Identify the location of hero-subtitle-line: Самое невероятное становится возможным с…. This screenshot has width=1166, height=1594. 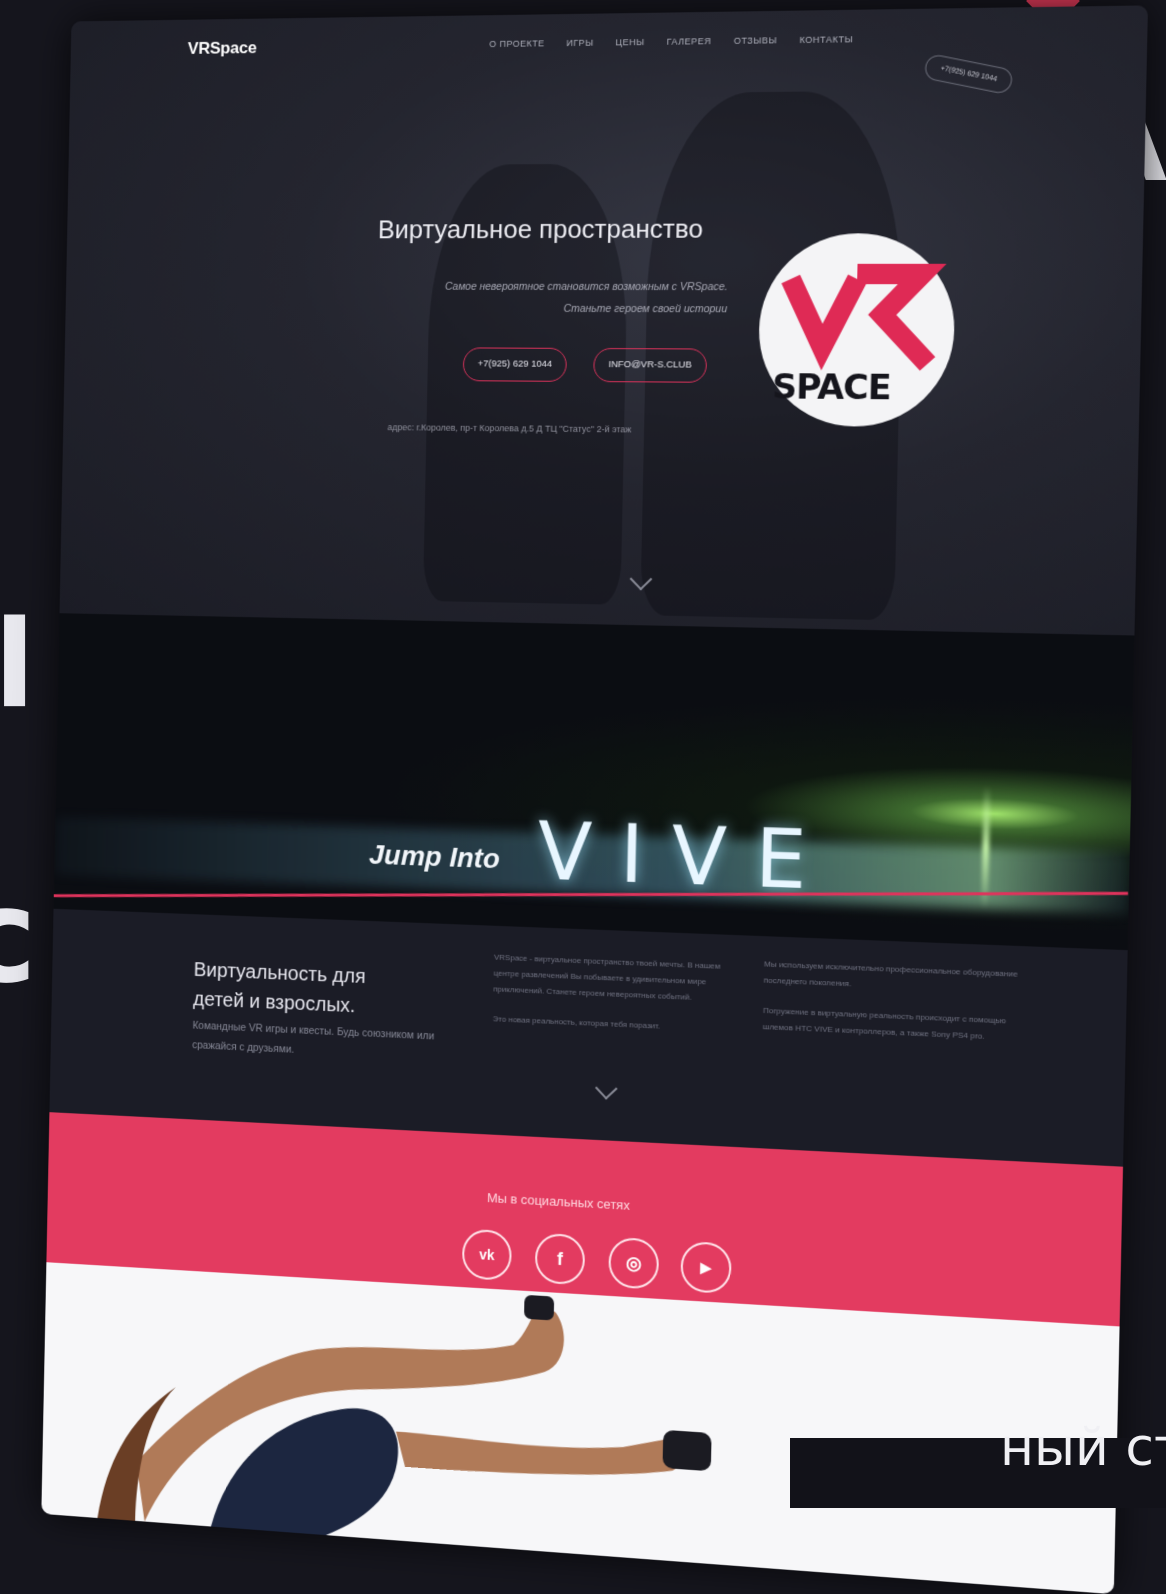
(586, 287).